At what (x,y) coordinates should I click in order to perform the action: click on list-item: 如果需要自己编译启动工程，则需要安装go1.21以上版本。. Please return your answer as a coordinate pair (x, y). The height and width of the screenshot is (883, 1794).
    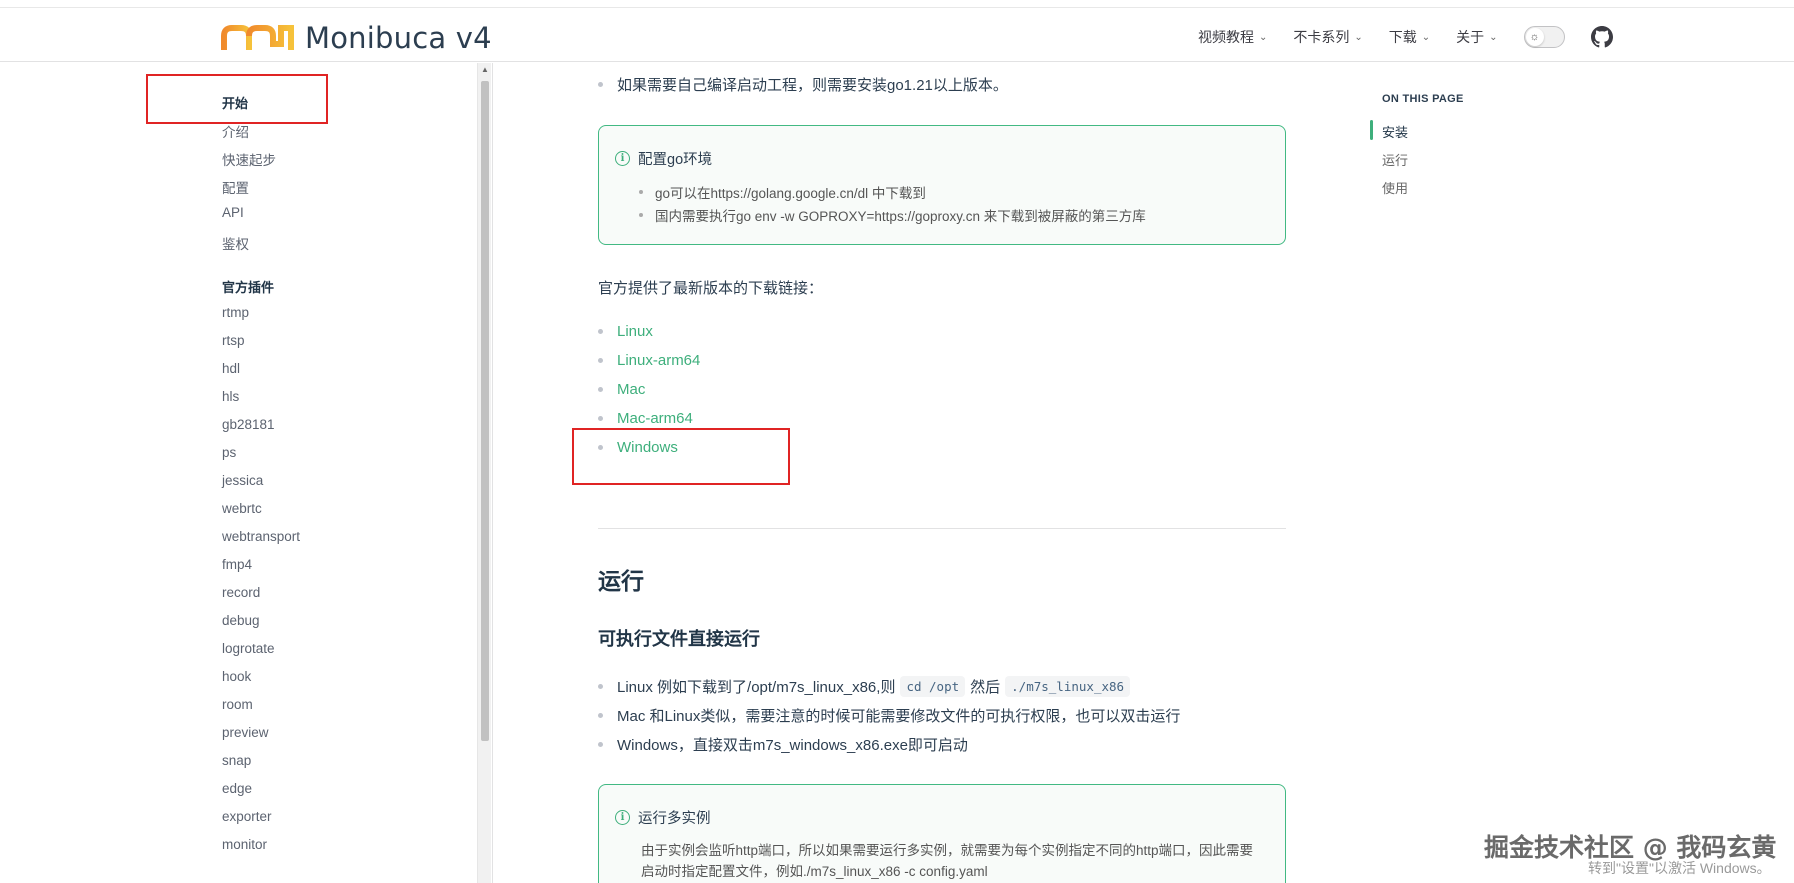
    Looking at the image, I should click on (803, 84).